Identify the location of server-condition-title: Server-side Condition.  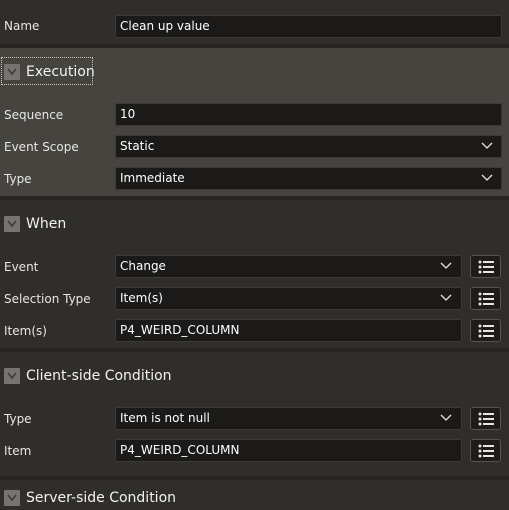
(101, 498).